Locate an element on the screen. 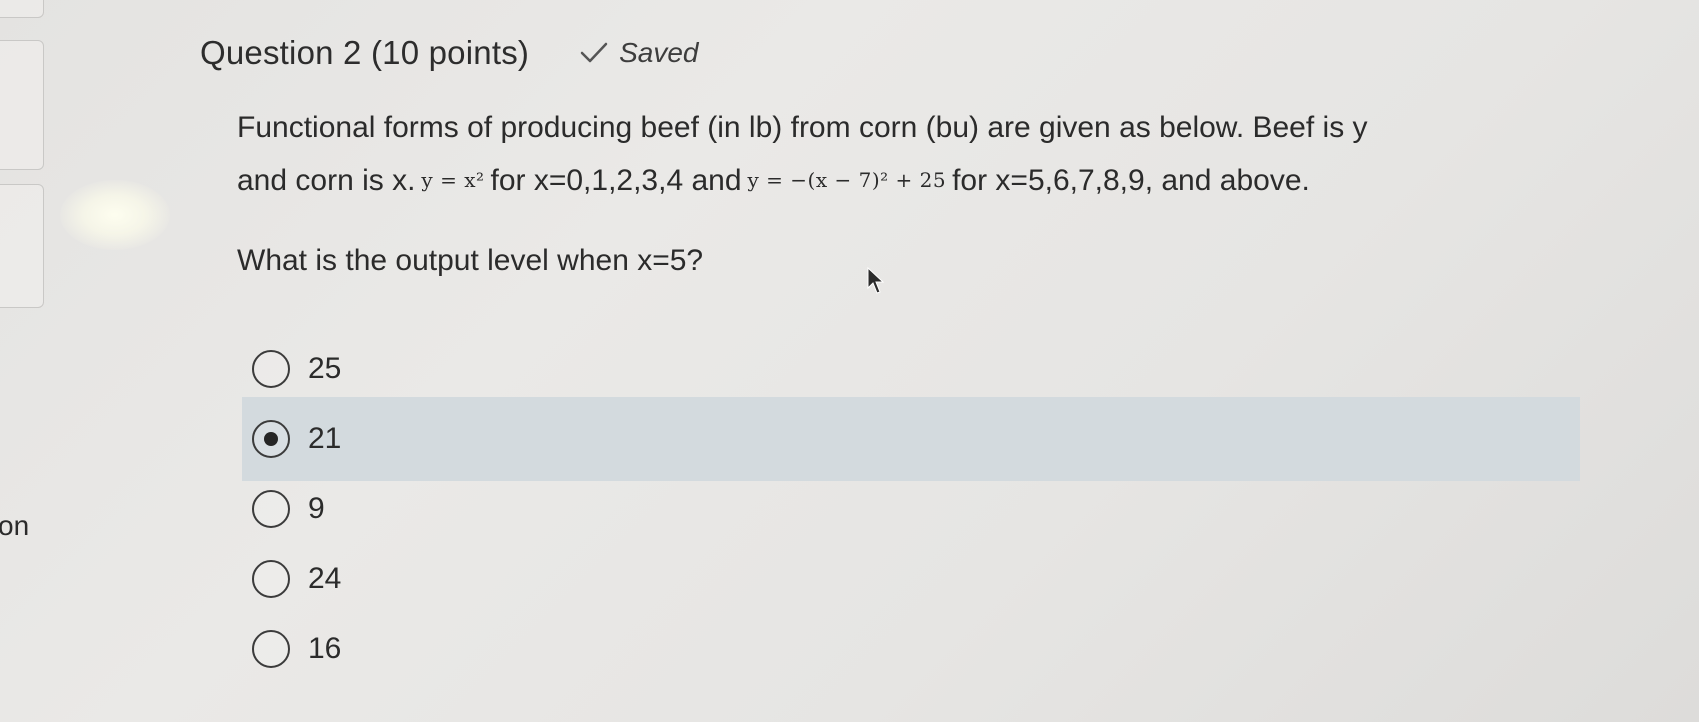  formula-quadratic: y = x² is located at coordinates (453, 180).